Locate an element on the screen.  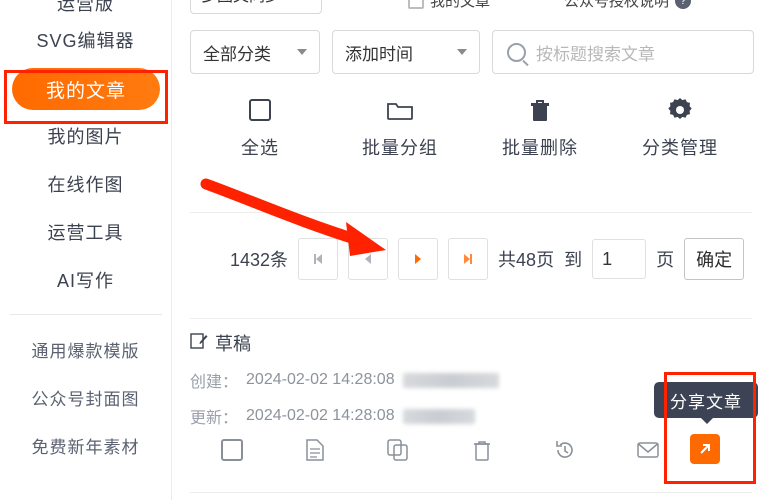
sidebar-item-label: 公众号封面图 is located at coordinates (85, 399).